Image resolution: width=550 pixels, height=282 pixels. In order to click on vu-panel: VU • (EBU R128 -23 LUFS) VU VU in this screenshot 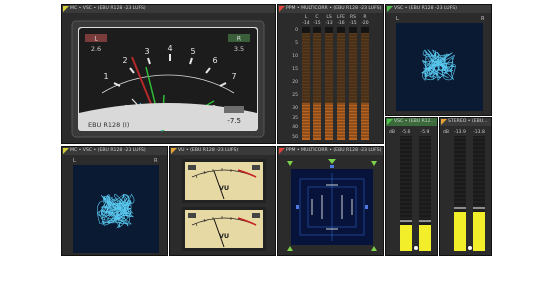, I will do `click(222, 201)`.